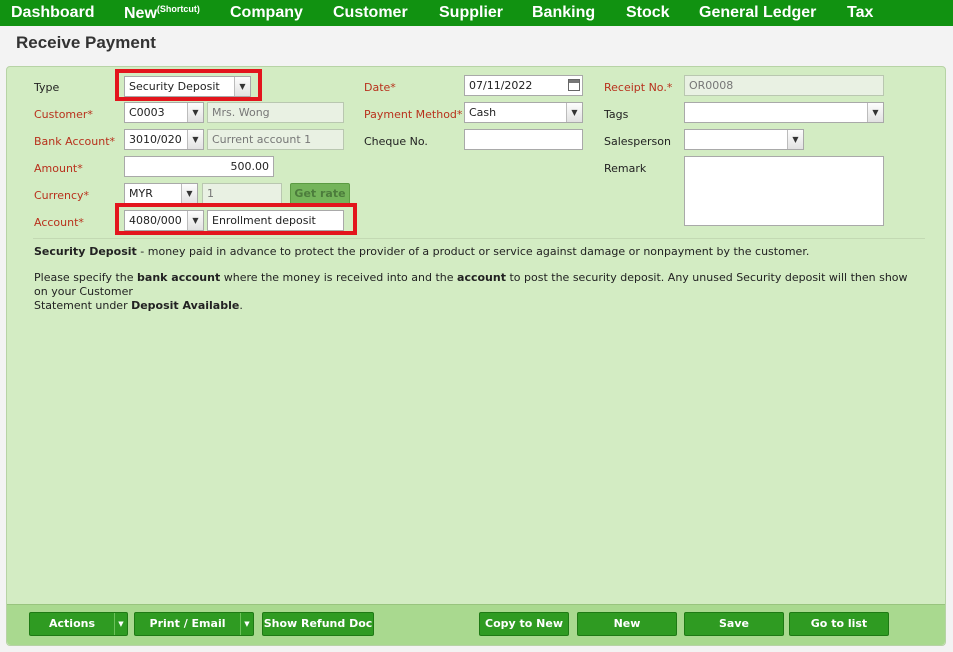  I want to click on currency-select: MYR ▼, so click(161, 193).